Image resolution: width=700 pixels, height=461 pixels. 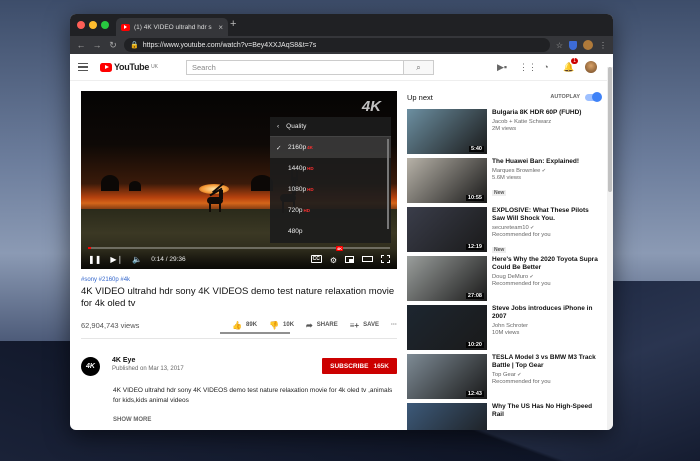 What do you see at coordinates (559, 45) in the screenshot?
I see `bookmark-star-icon: ☆` at bounding box center [559, 45].